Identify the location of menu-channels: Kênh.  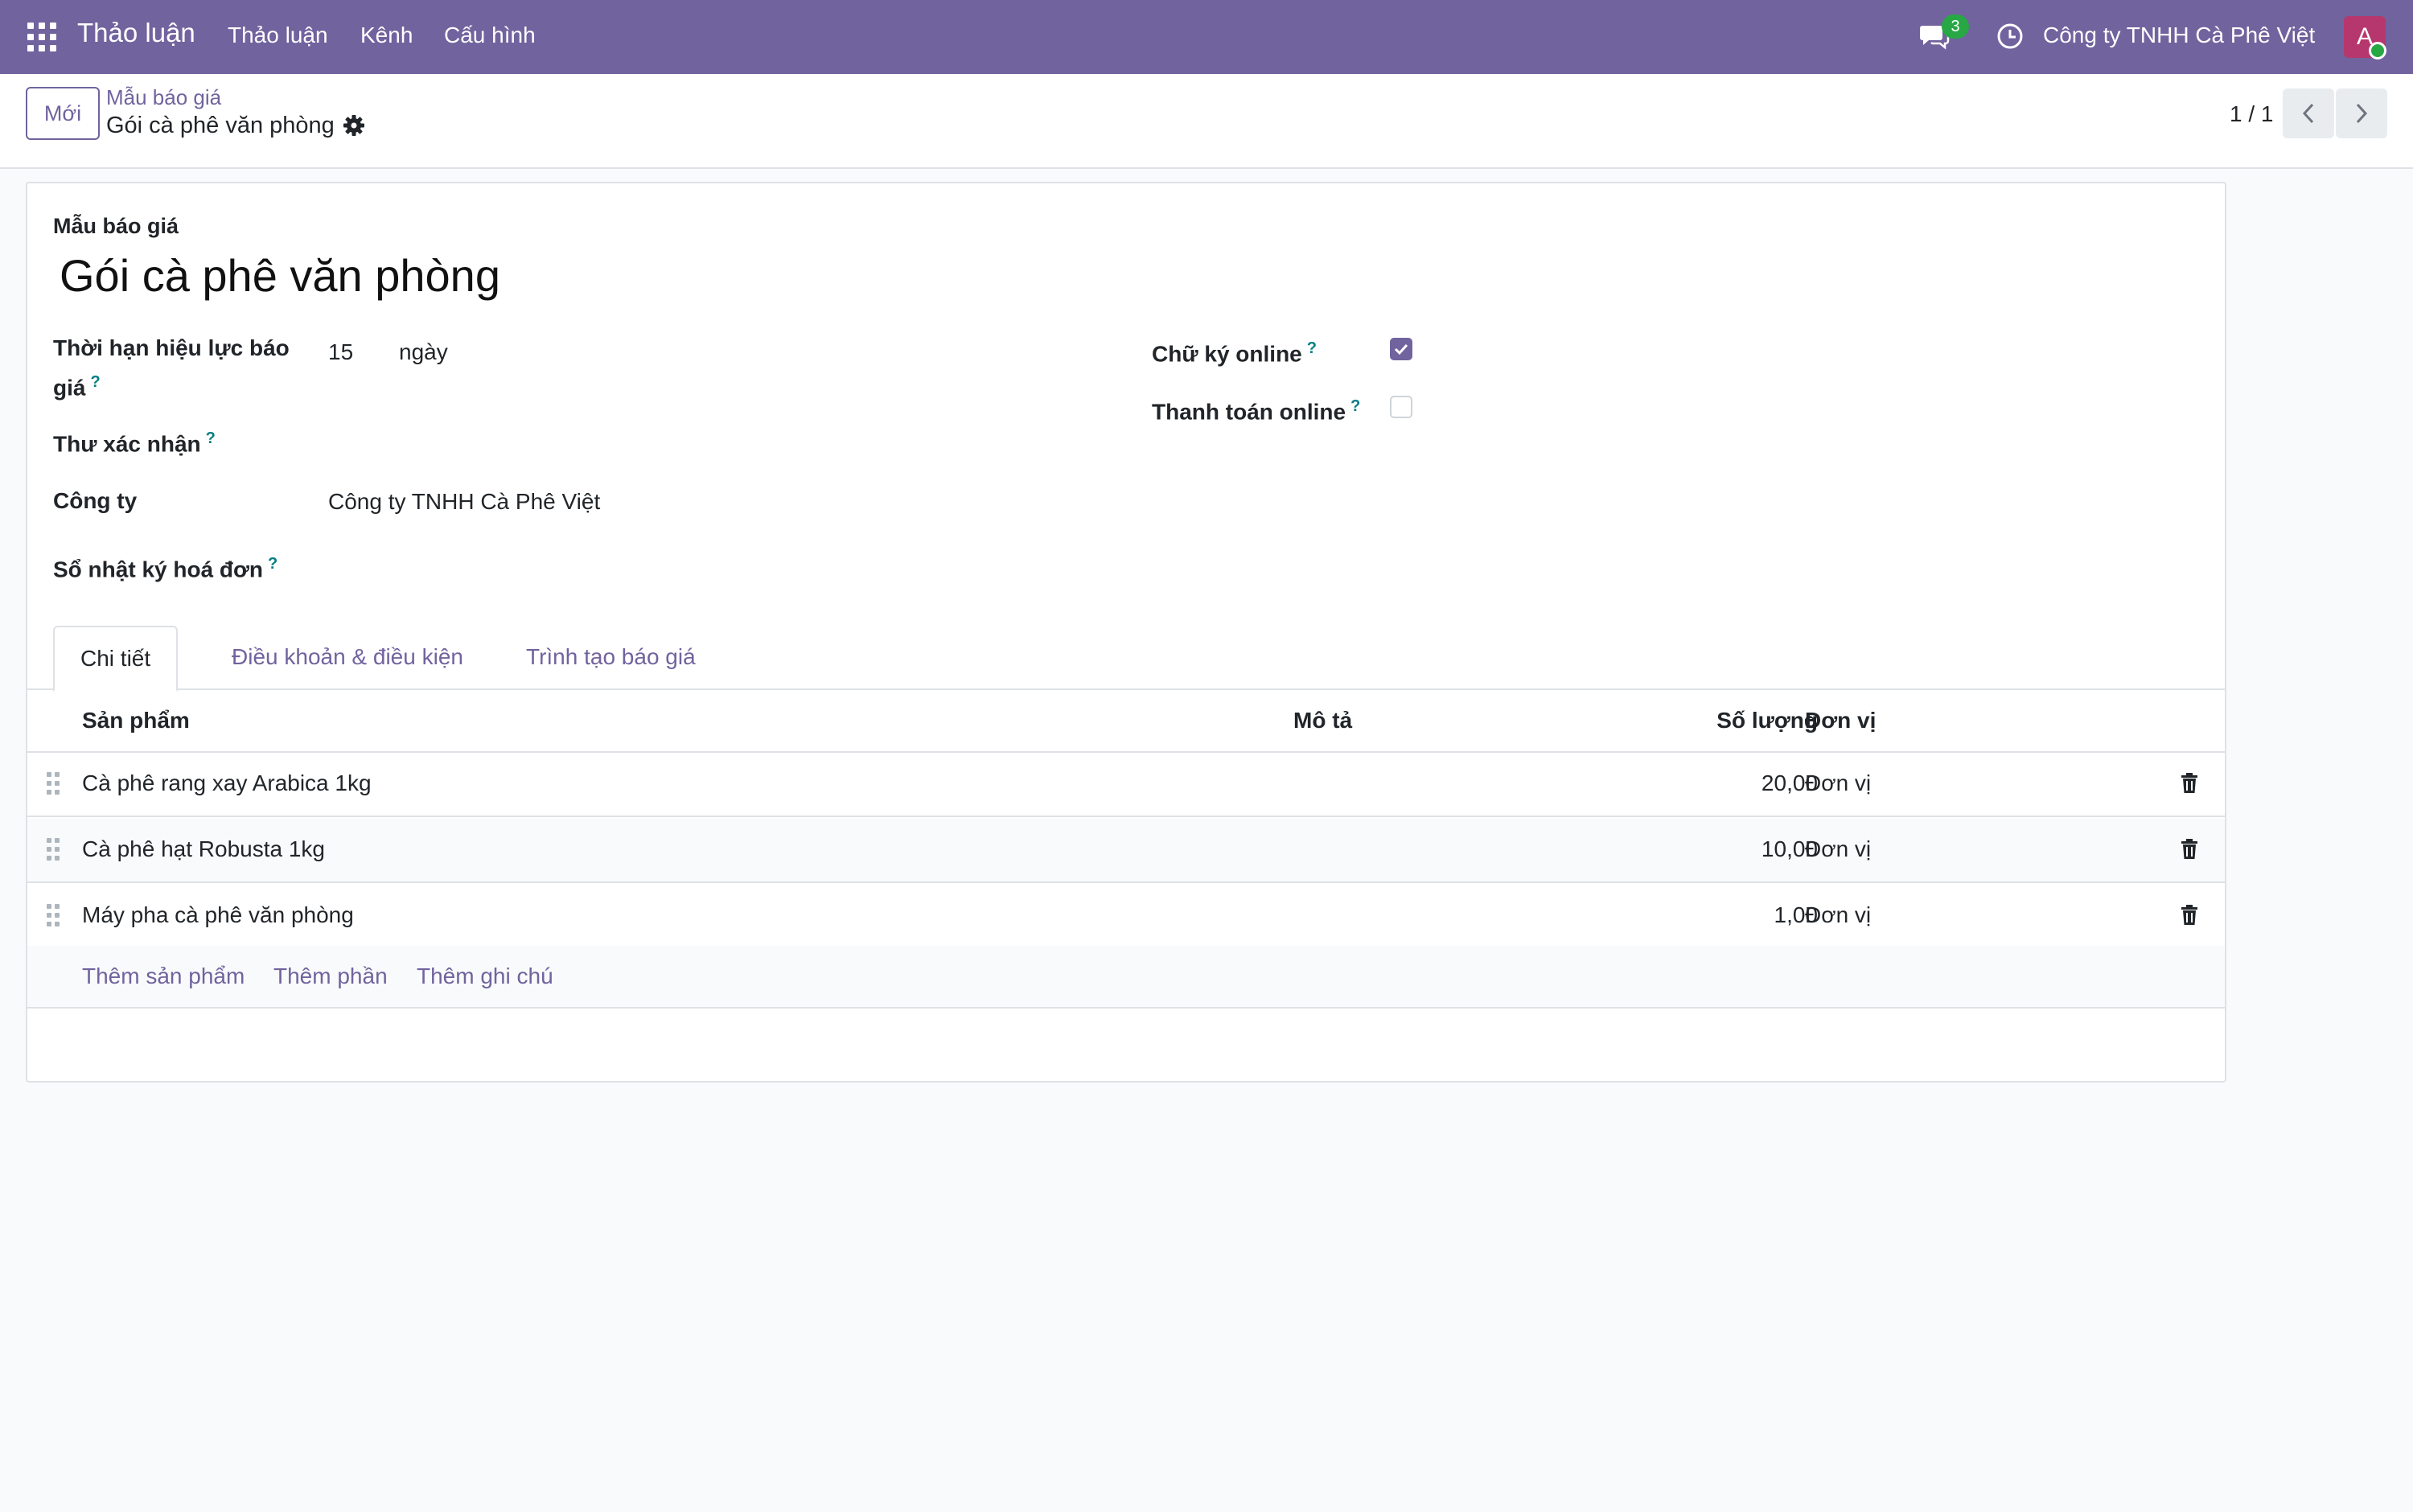
(386, 36).